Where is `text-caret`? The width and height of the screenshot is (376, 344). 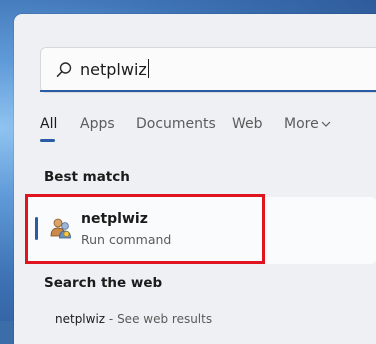 text-caret is located at coordinates (148, 68).